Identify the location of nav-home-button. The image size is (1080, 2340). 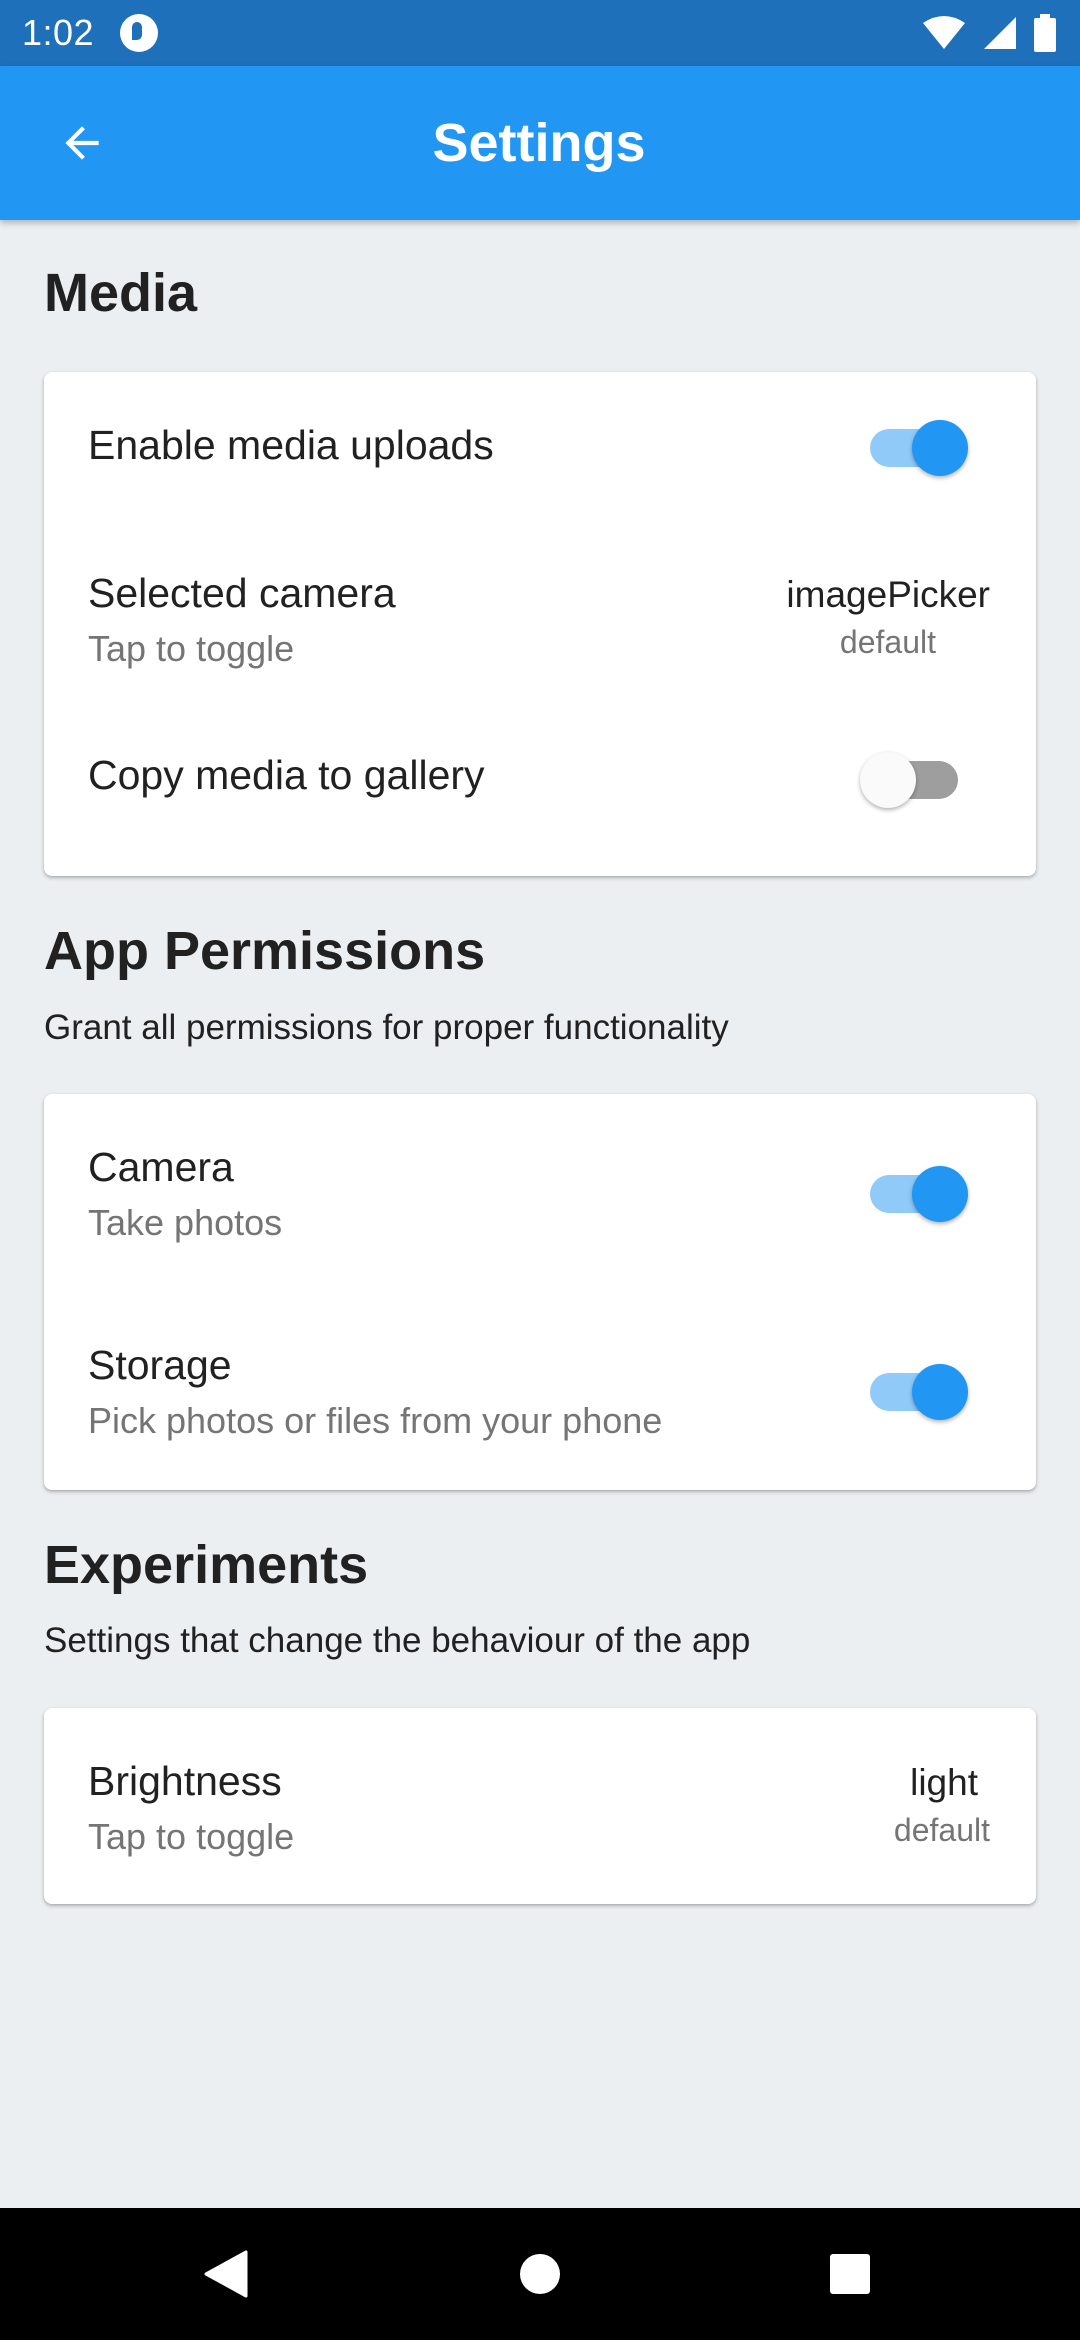
(540, 2274).